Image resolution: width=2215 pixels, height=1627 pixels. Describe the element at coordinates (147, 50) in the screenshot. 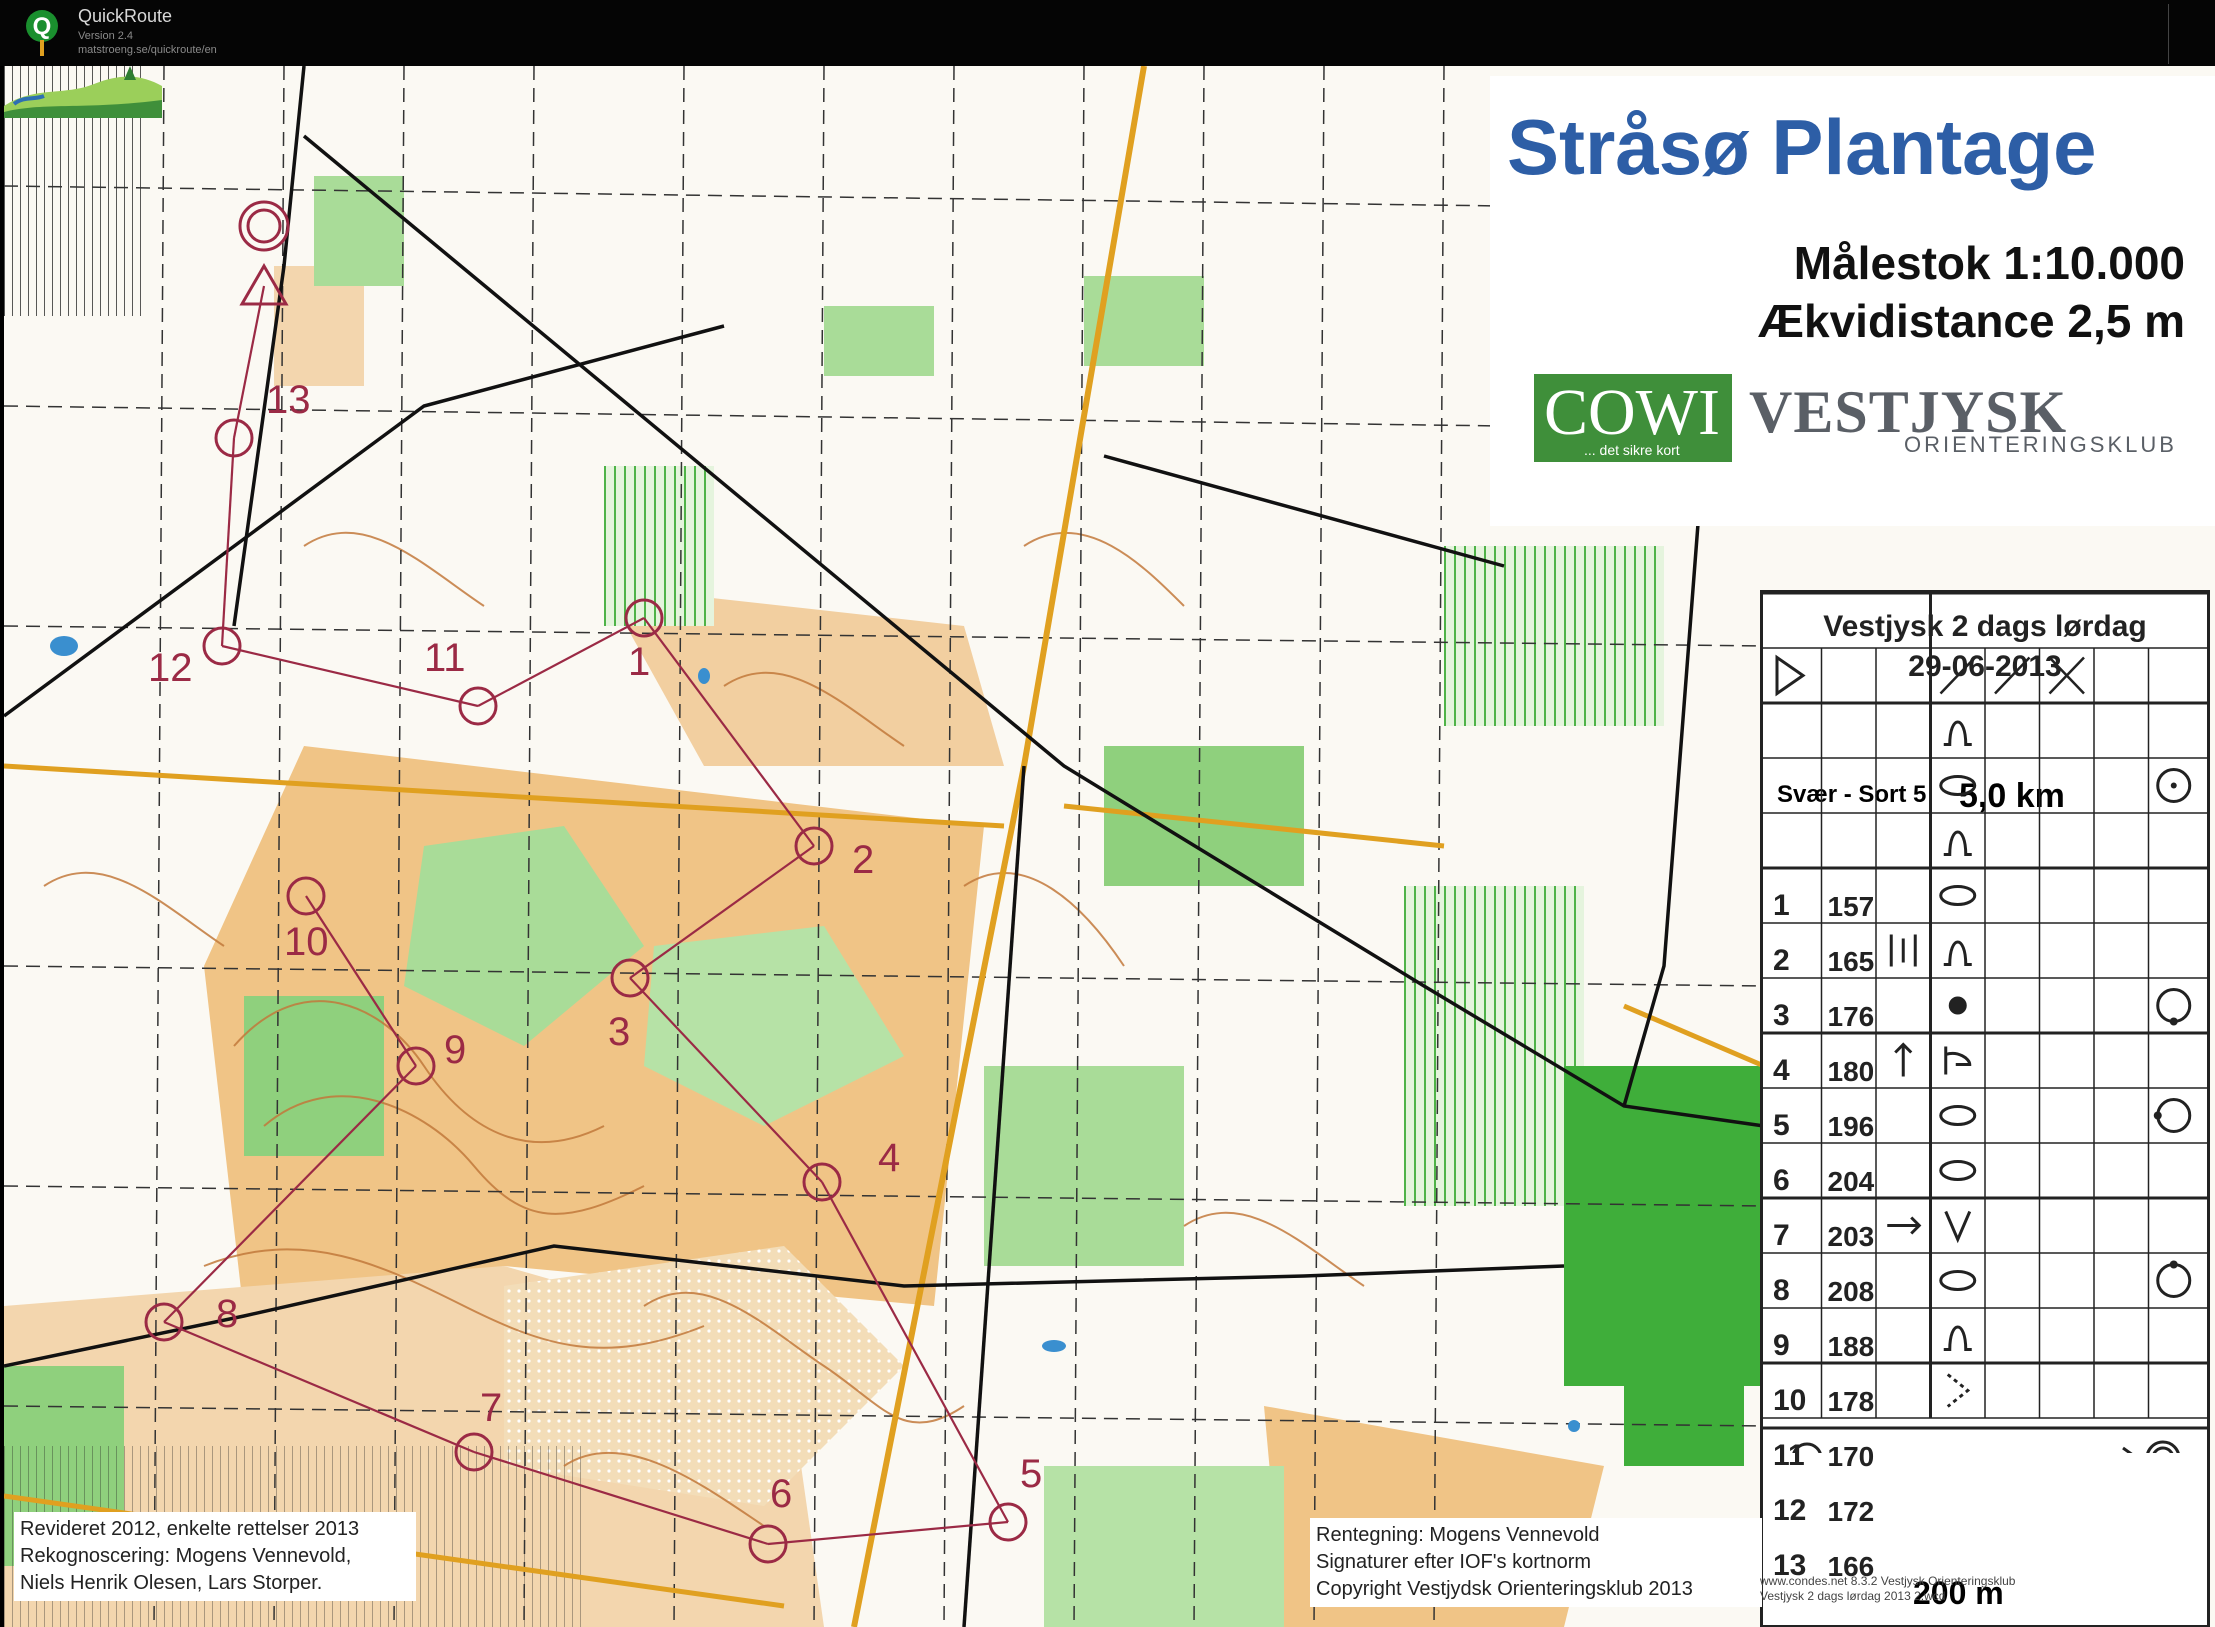

I see `app-url: matstroeng.se/quickroute/en` at that location.